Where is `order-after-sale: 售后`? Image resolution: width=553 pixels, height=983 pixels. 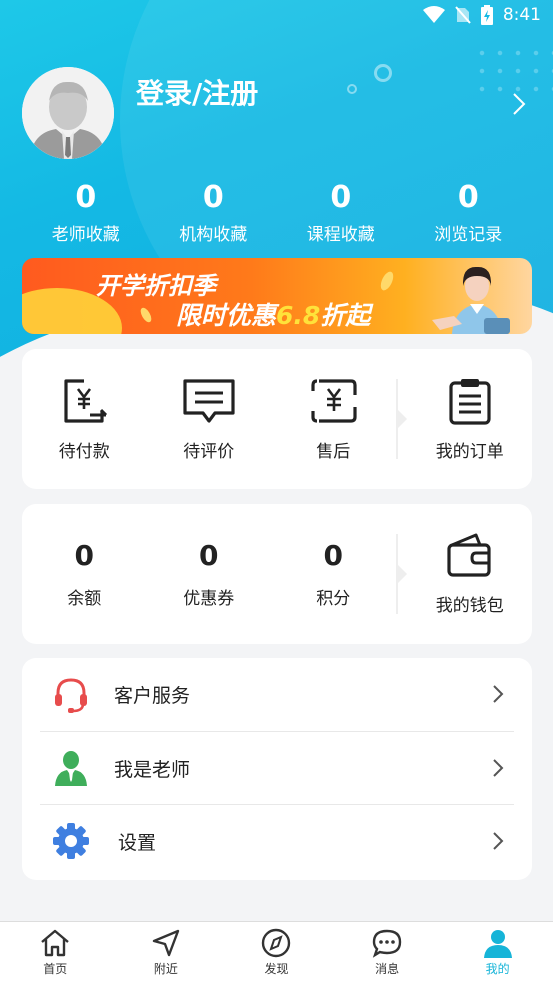
order-after-sale: 售后 is located at coordinates (333, 419).